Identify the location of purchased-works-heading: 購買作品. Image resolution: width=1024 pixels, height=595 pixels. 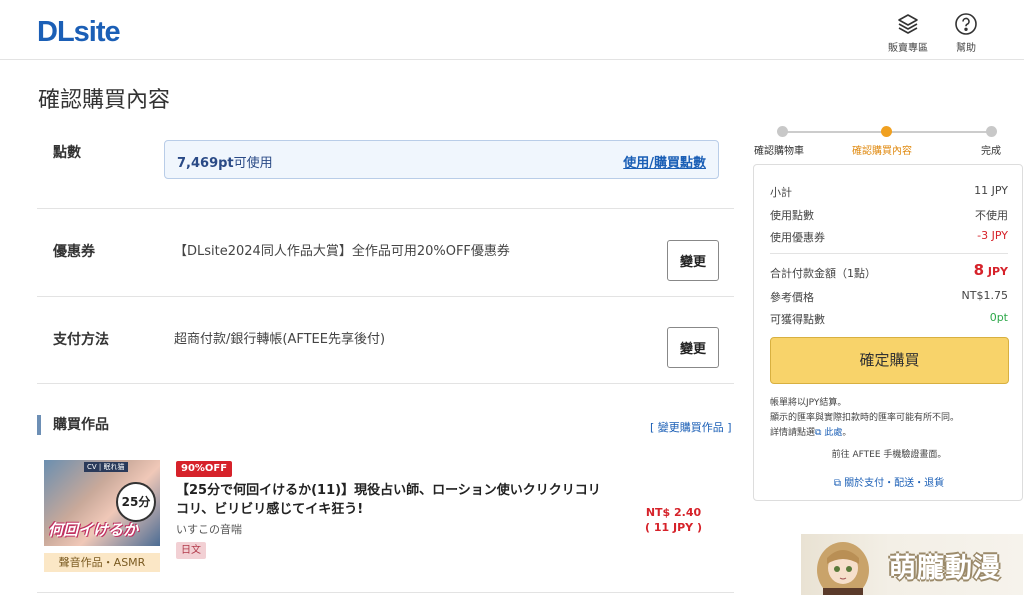
(73, 425).